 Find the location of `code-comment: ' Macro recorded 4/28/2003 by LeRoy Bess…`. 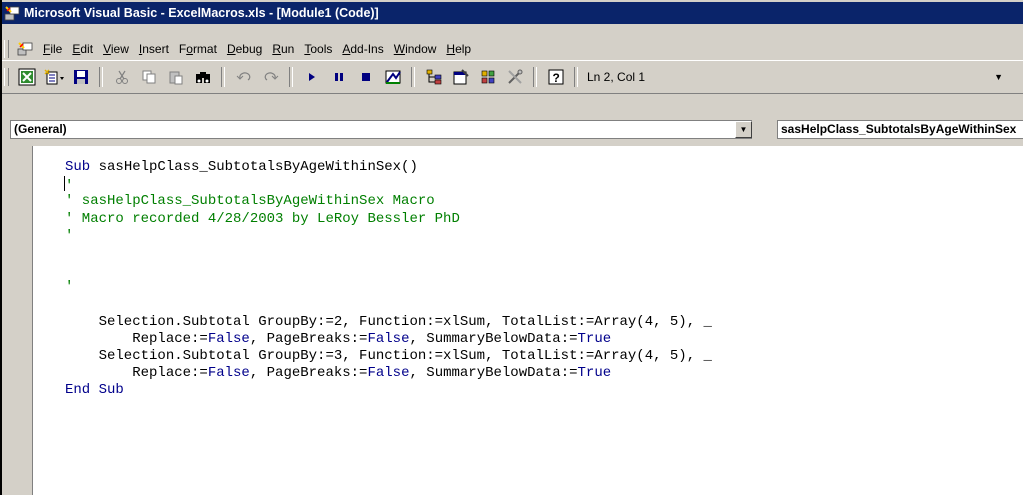

code-comment: ' Macro recorded 4/28/2003 by LeRoy Bess… is located at coordinates (262, 218).